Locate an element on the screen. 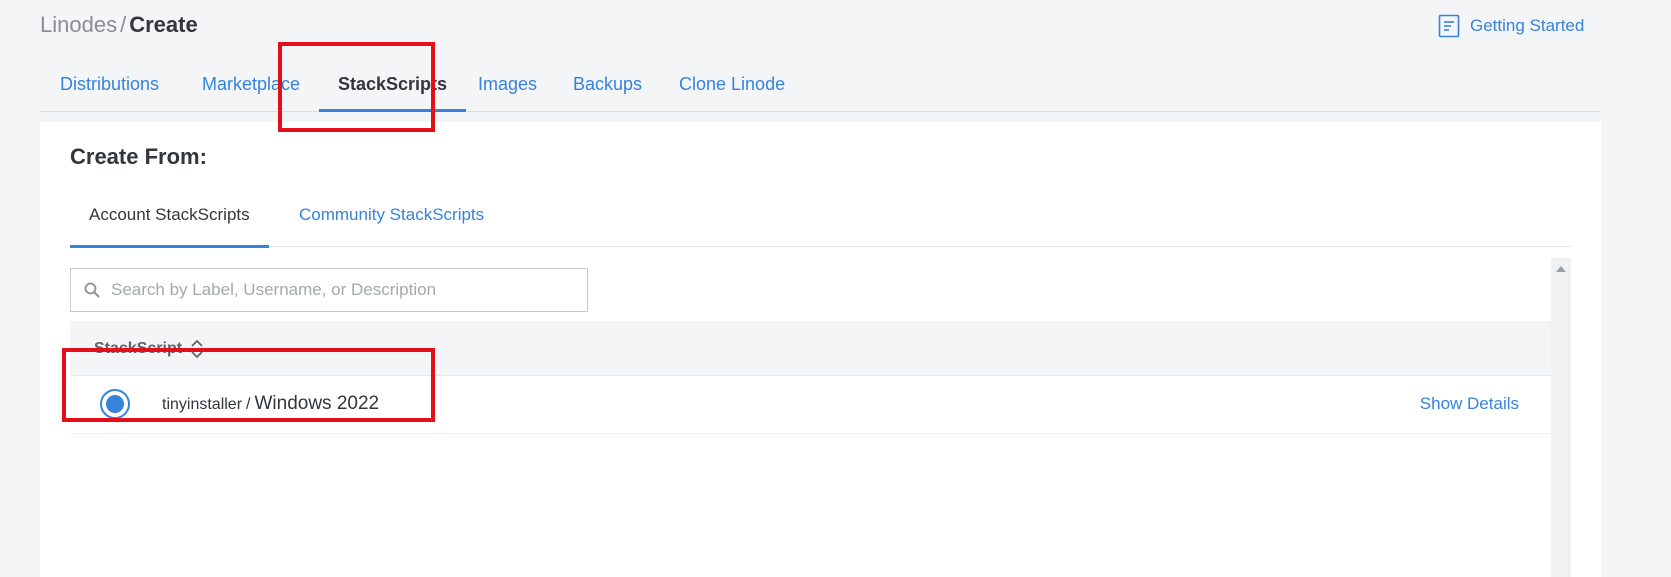 This screenshot has height=577, width=1671. search-input is located at coordinates (349, 290).